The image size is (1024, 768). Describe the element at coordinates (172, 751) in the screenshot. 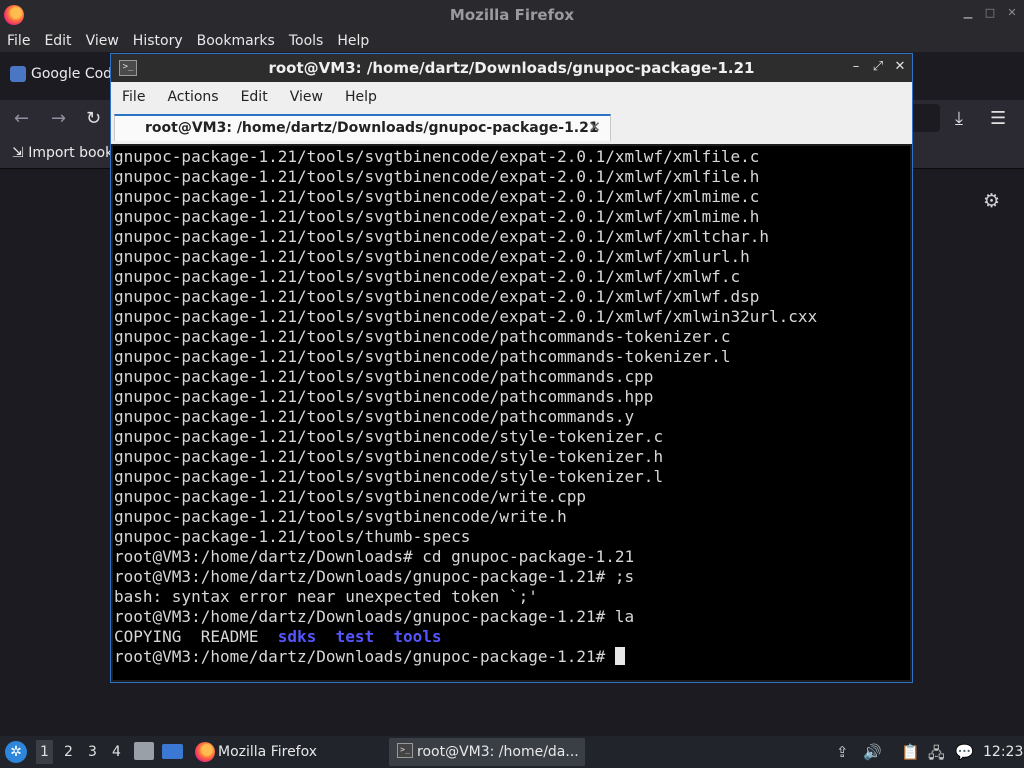

I see `show-desktop-icon` at that location.